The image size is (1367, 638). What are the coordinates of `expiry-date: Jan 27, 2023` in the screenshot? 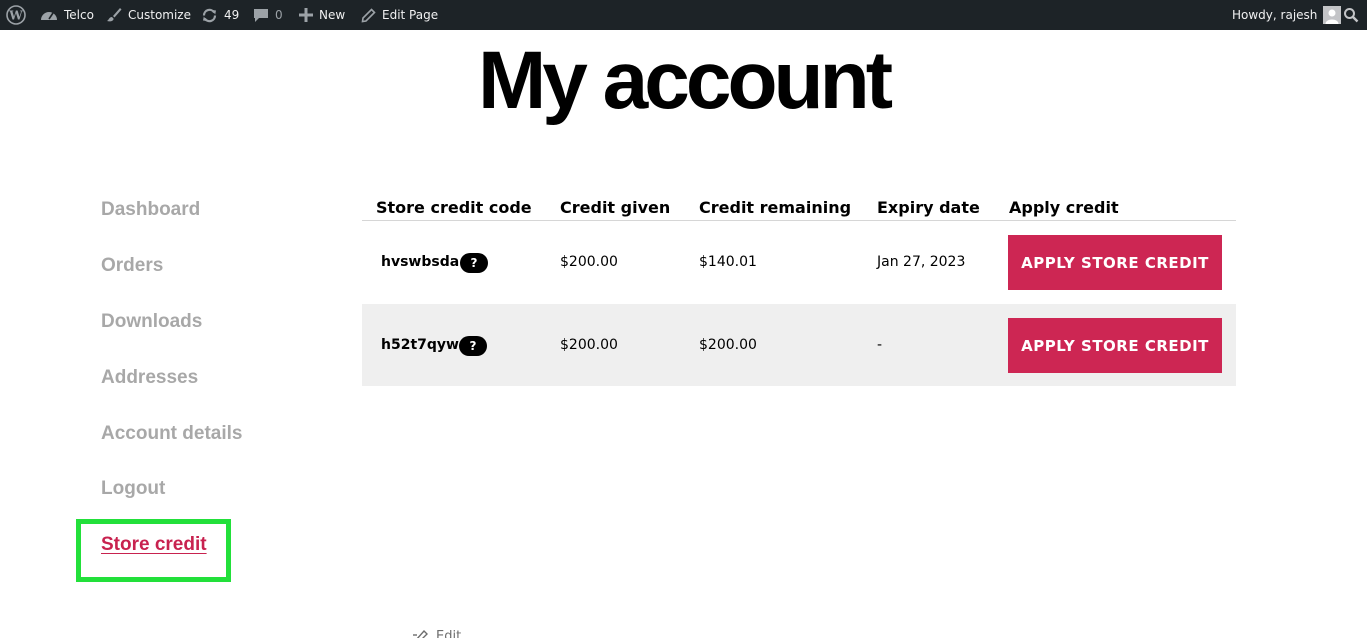 It's located at (921, 262).